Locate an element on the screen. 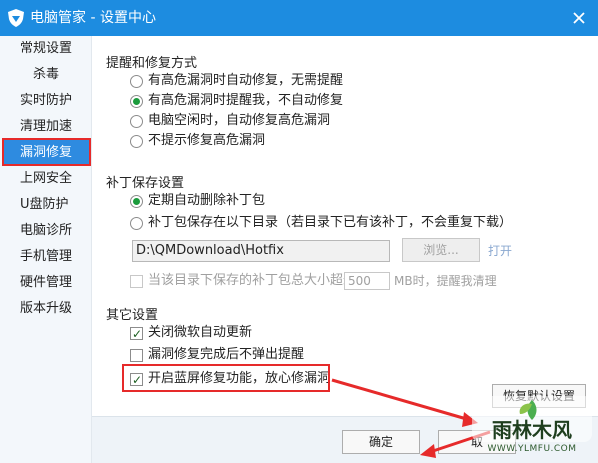 This screenshot has height=463, width=598. radio-label: 有高危漏洞时自动修复，无需提醒 is located at coordinates (246, 80).